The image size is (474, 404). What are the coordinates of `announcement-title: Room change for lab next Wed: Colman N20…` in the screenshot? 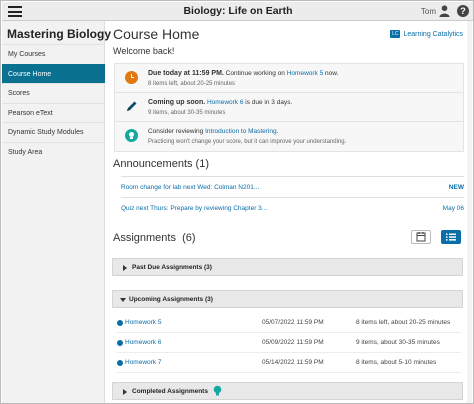 It's located at (190, 187).